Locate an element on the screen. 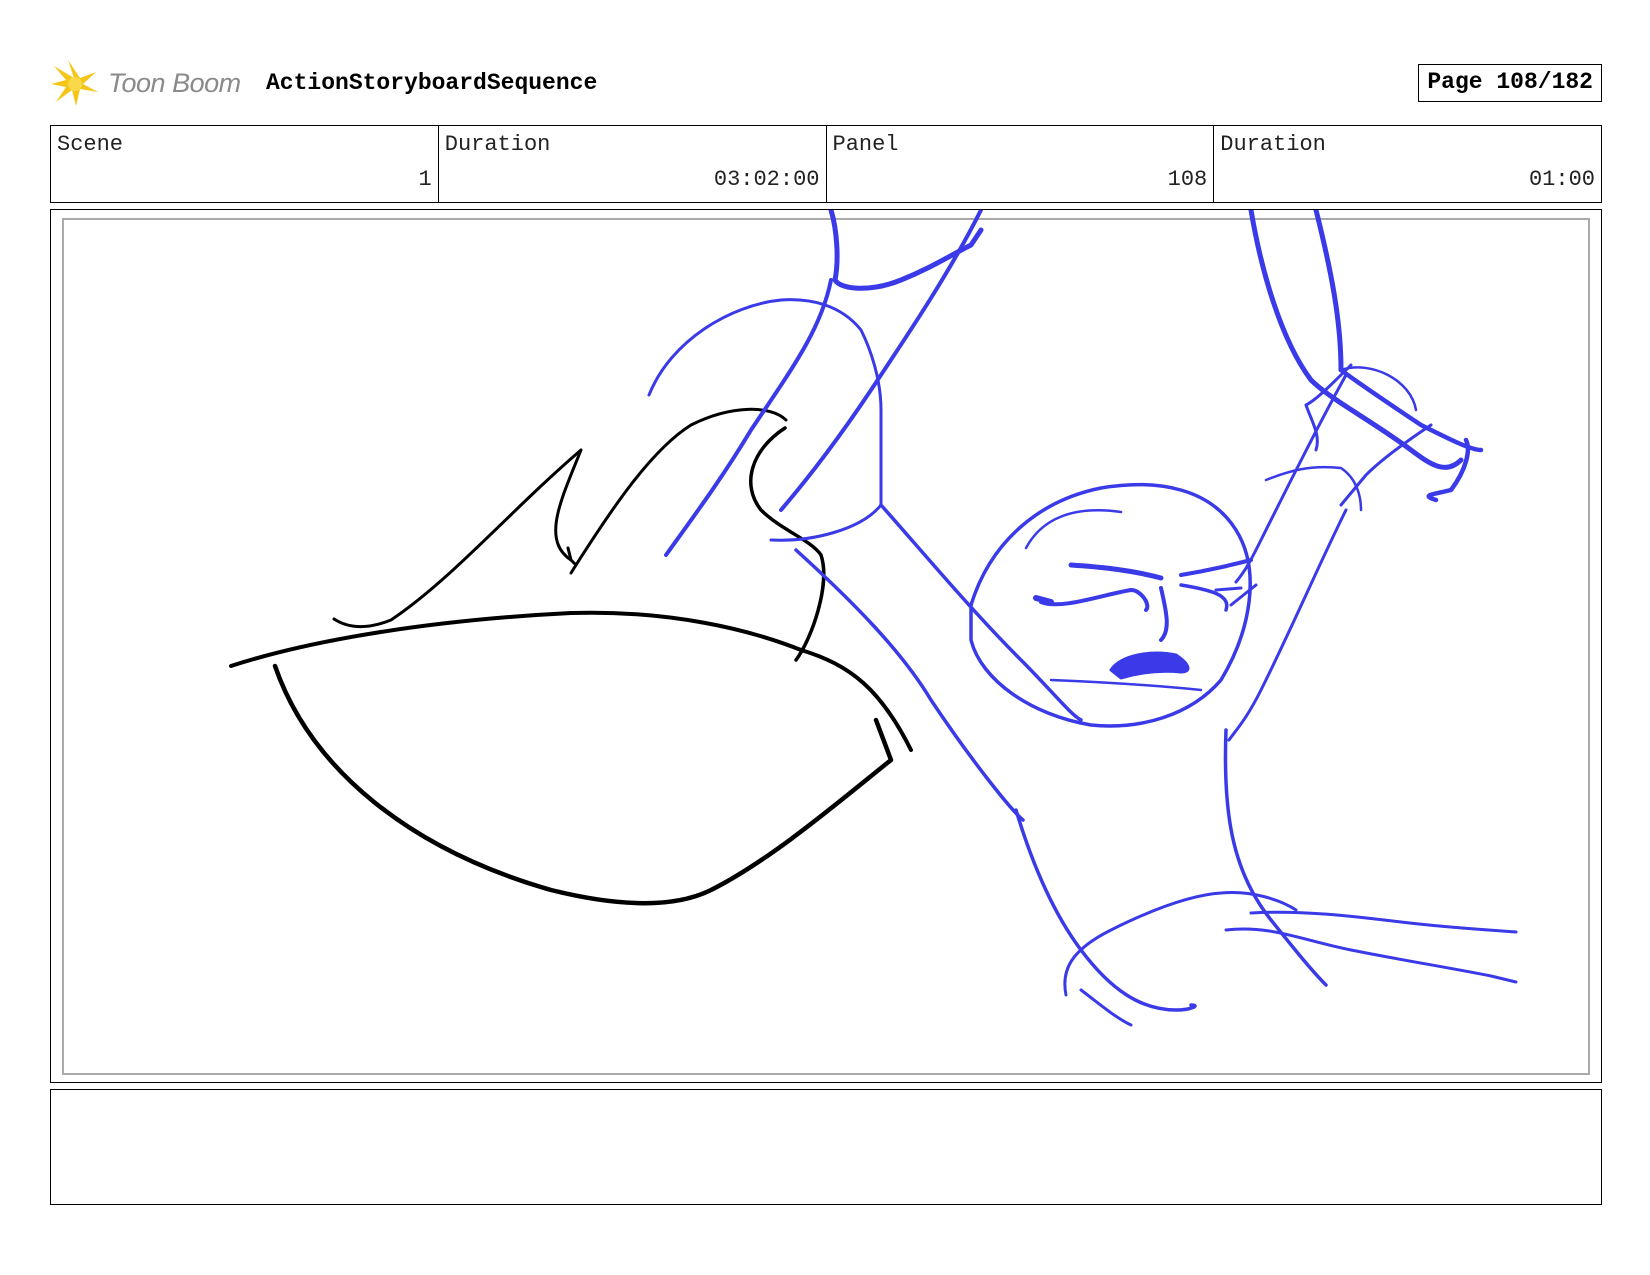 Image resolution: width=1650 pixels, height=1275 pixels. brand-name: Toon Boom is located at coordinates (174, 83).